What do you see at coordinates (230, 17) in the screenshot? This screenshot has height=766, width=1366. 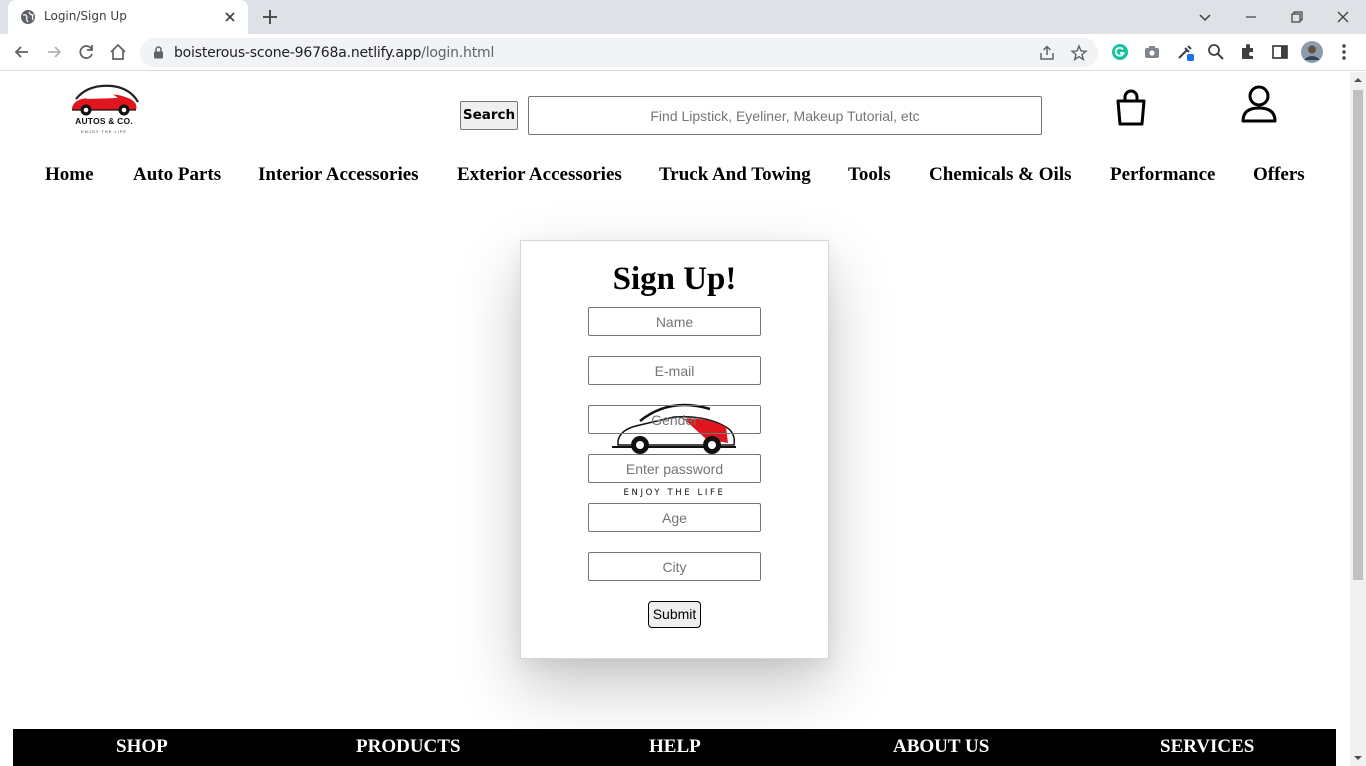 I see `close-icon` at bounding box center [230, 17].